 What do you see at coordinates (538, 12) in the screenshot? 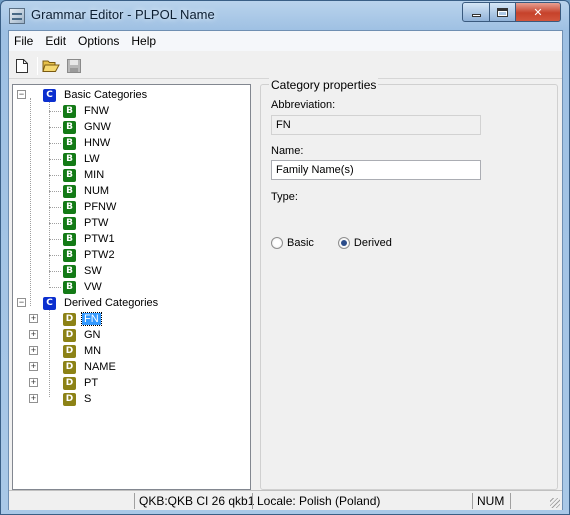
I see `close-button: ✕` at bounding box center [538, 12].